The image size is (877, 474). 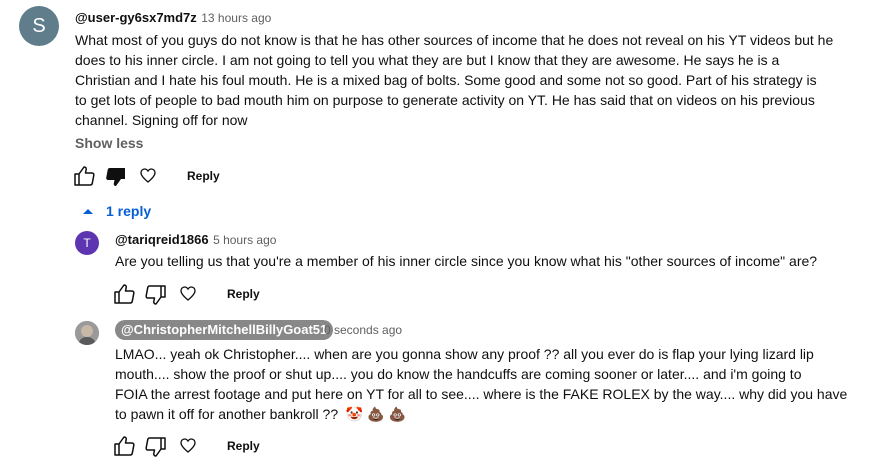 I want to click on author-handle: @tariqreid1866, so click(x=162, y=239).